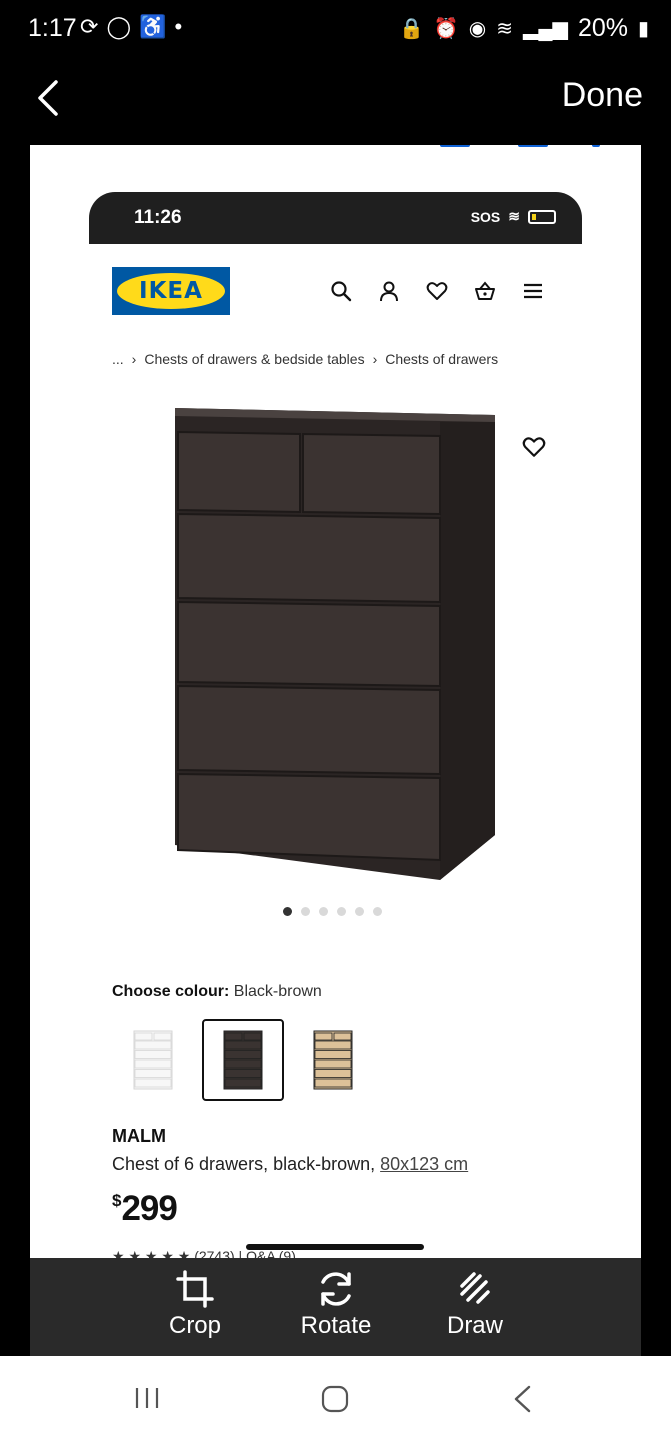 The width and height of the screenshot is (671, 1440). What do you see at coordinates (277, 991) in the screenshot?
I see `choose-colour-value: Black-brown` at bounding box center [277, 991].